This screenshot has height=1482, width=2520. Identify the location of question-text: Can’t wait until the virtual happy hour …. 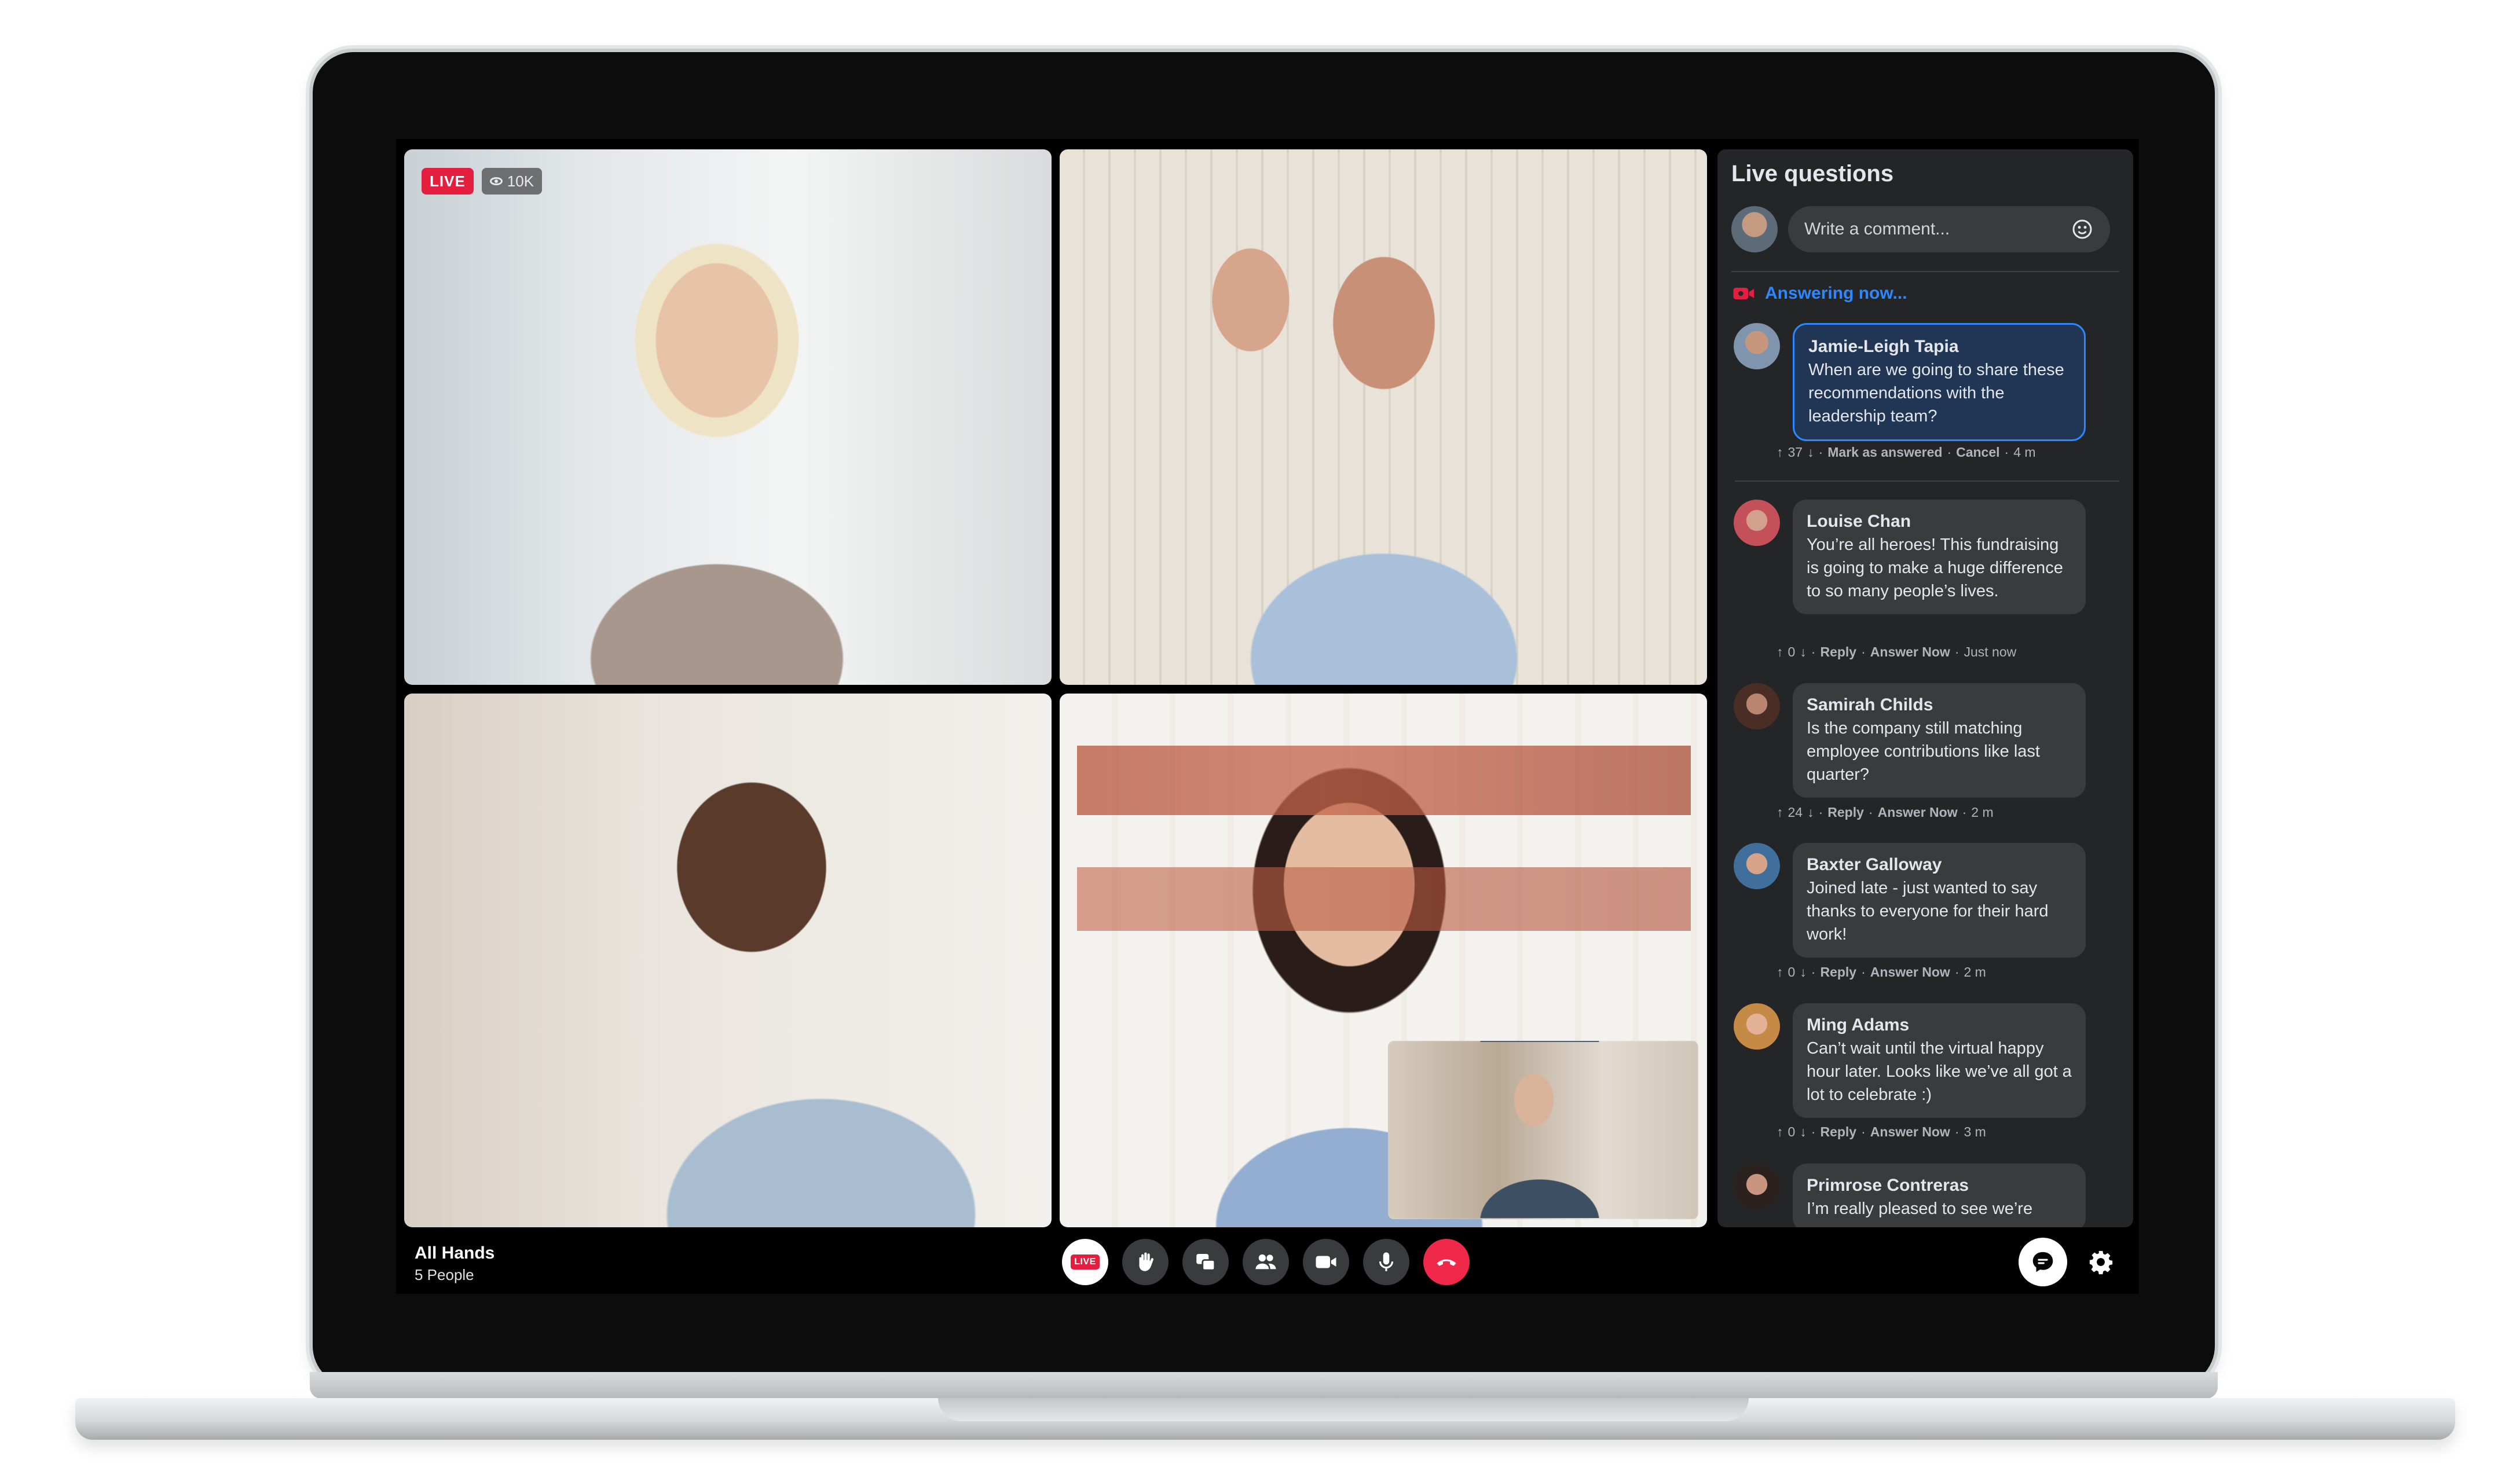
(1940, 1071).